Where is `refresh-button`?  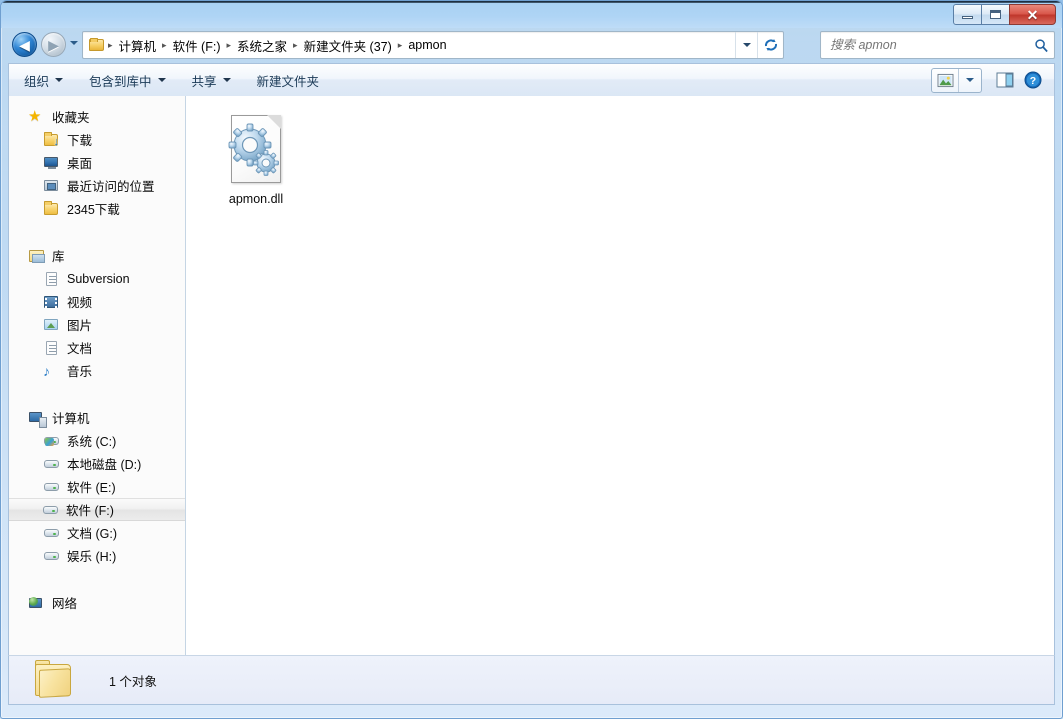
refresh-button is located at coordinates (770, 45).